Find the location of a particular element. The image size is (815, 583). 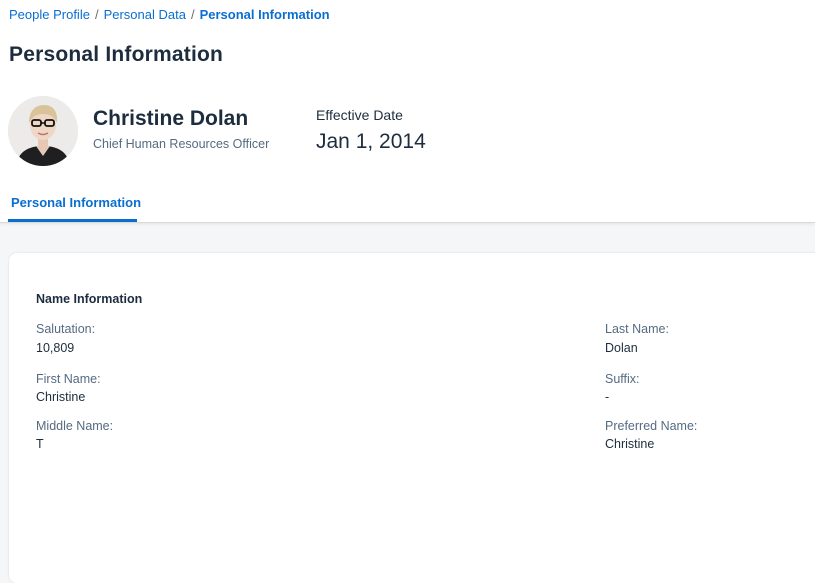

salutation-value: 10,809 is located at coordinates (55, 348).